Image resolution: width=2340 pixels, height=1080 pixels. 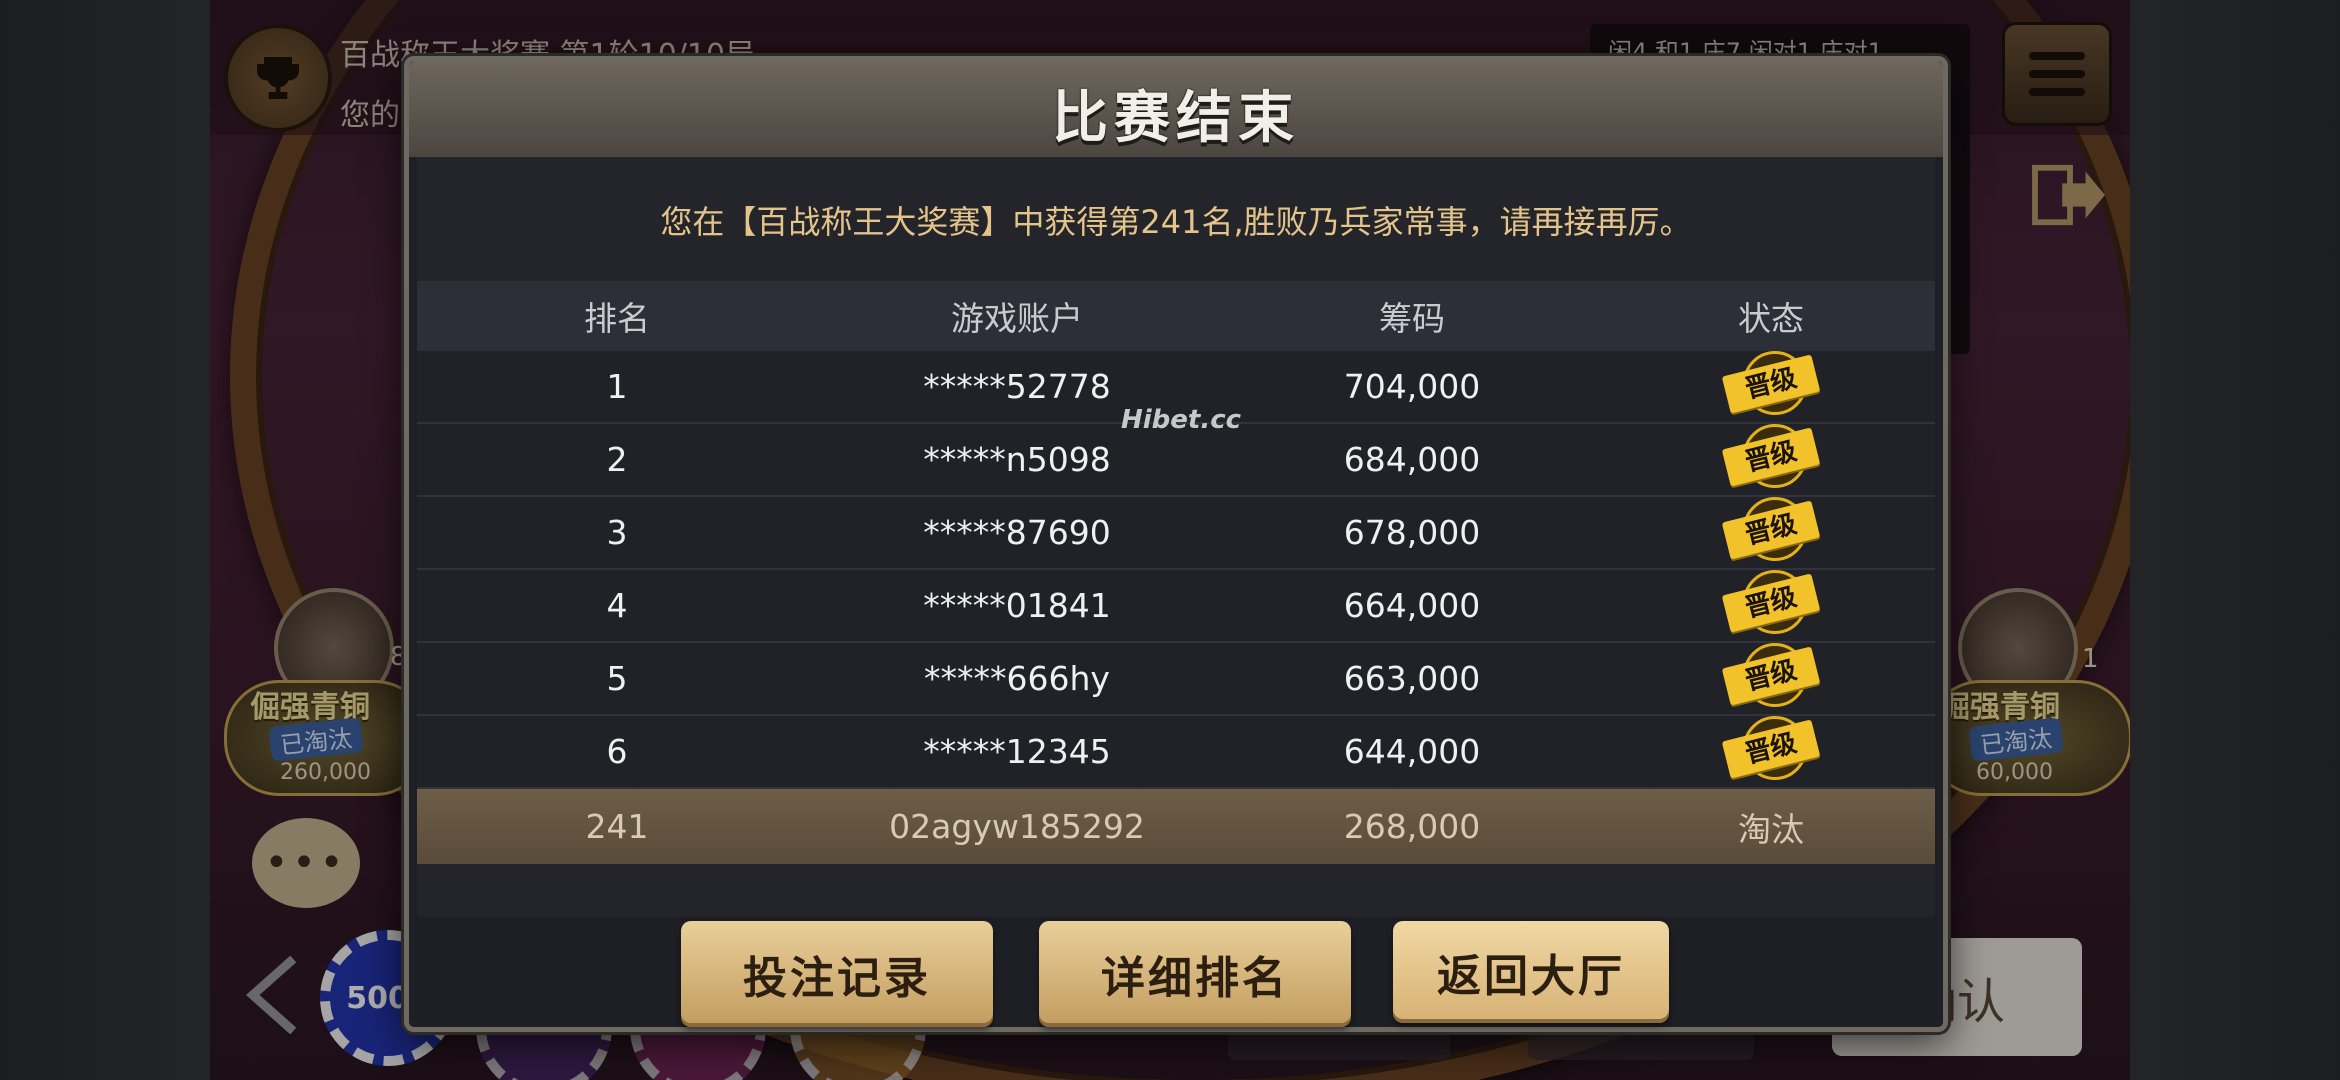 What do you see at coordinates (1412, 751) in the screenshot?
I see `chips-cell: 644,000` at bounding box center [1412, 751].